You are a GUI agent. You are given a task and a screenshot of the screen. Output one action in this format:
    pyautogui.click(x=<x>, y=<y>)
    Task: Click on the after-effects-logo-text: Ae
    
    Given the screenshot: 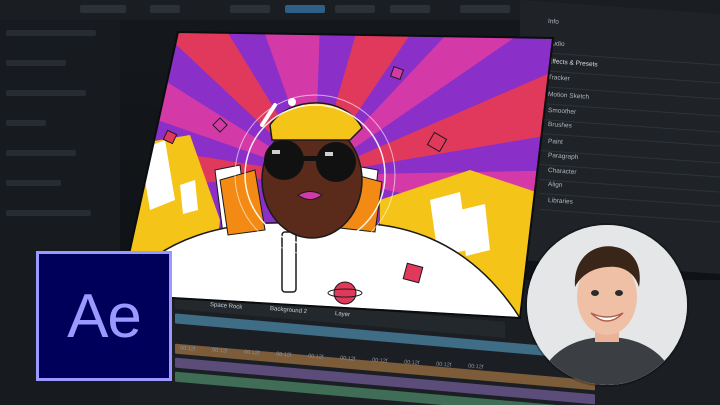 What is the action you would take?
    pyautogui.click(x=104, y=316)
    